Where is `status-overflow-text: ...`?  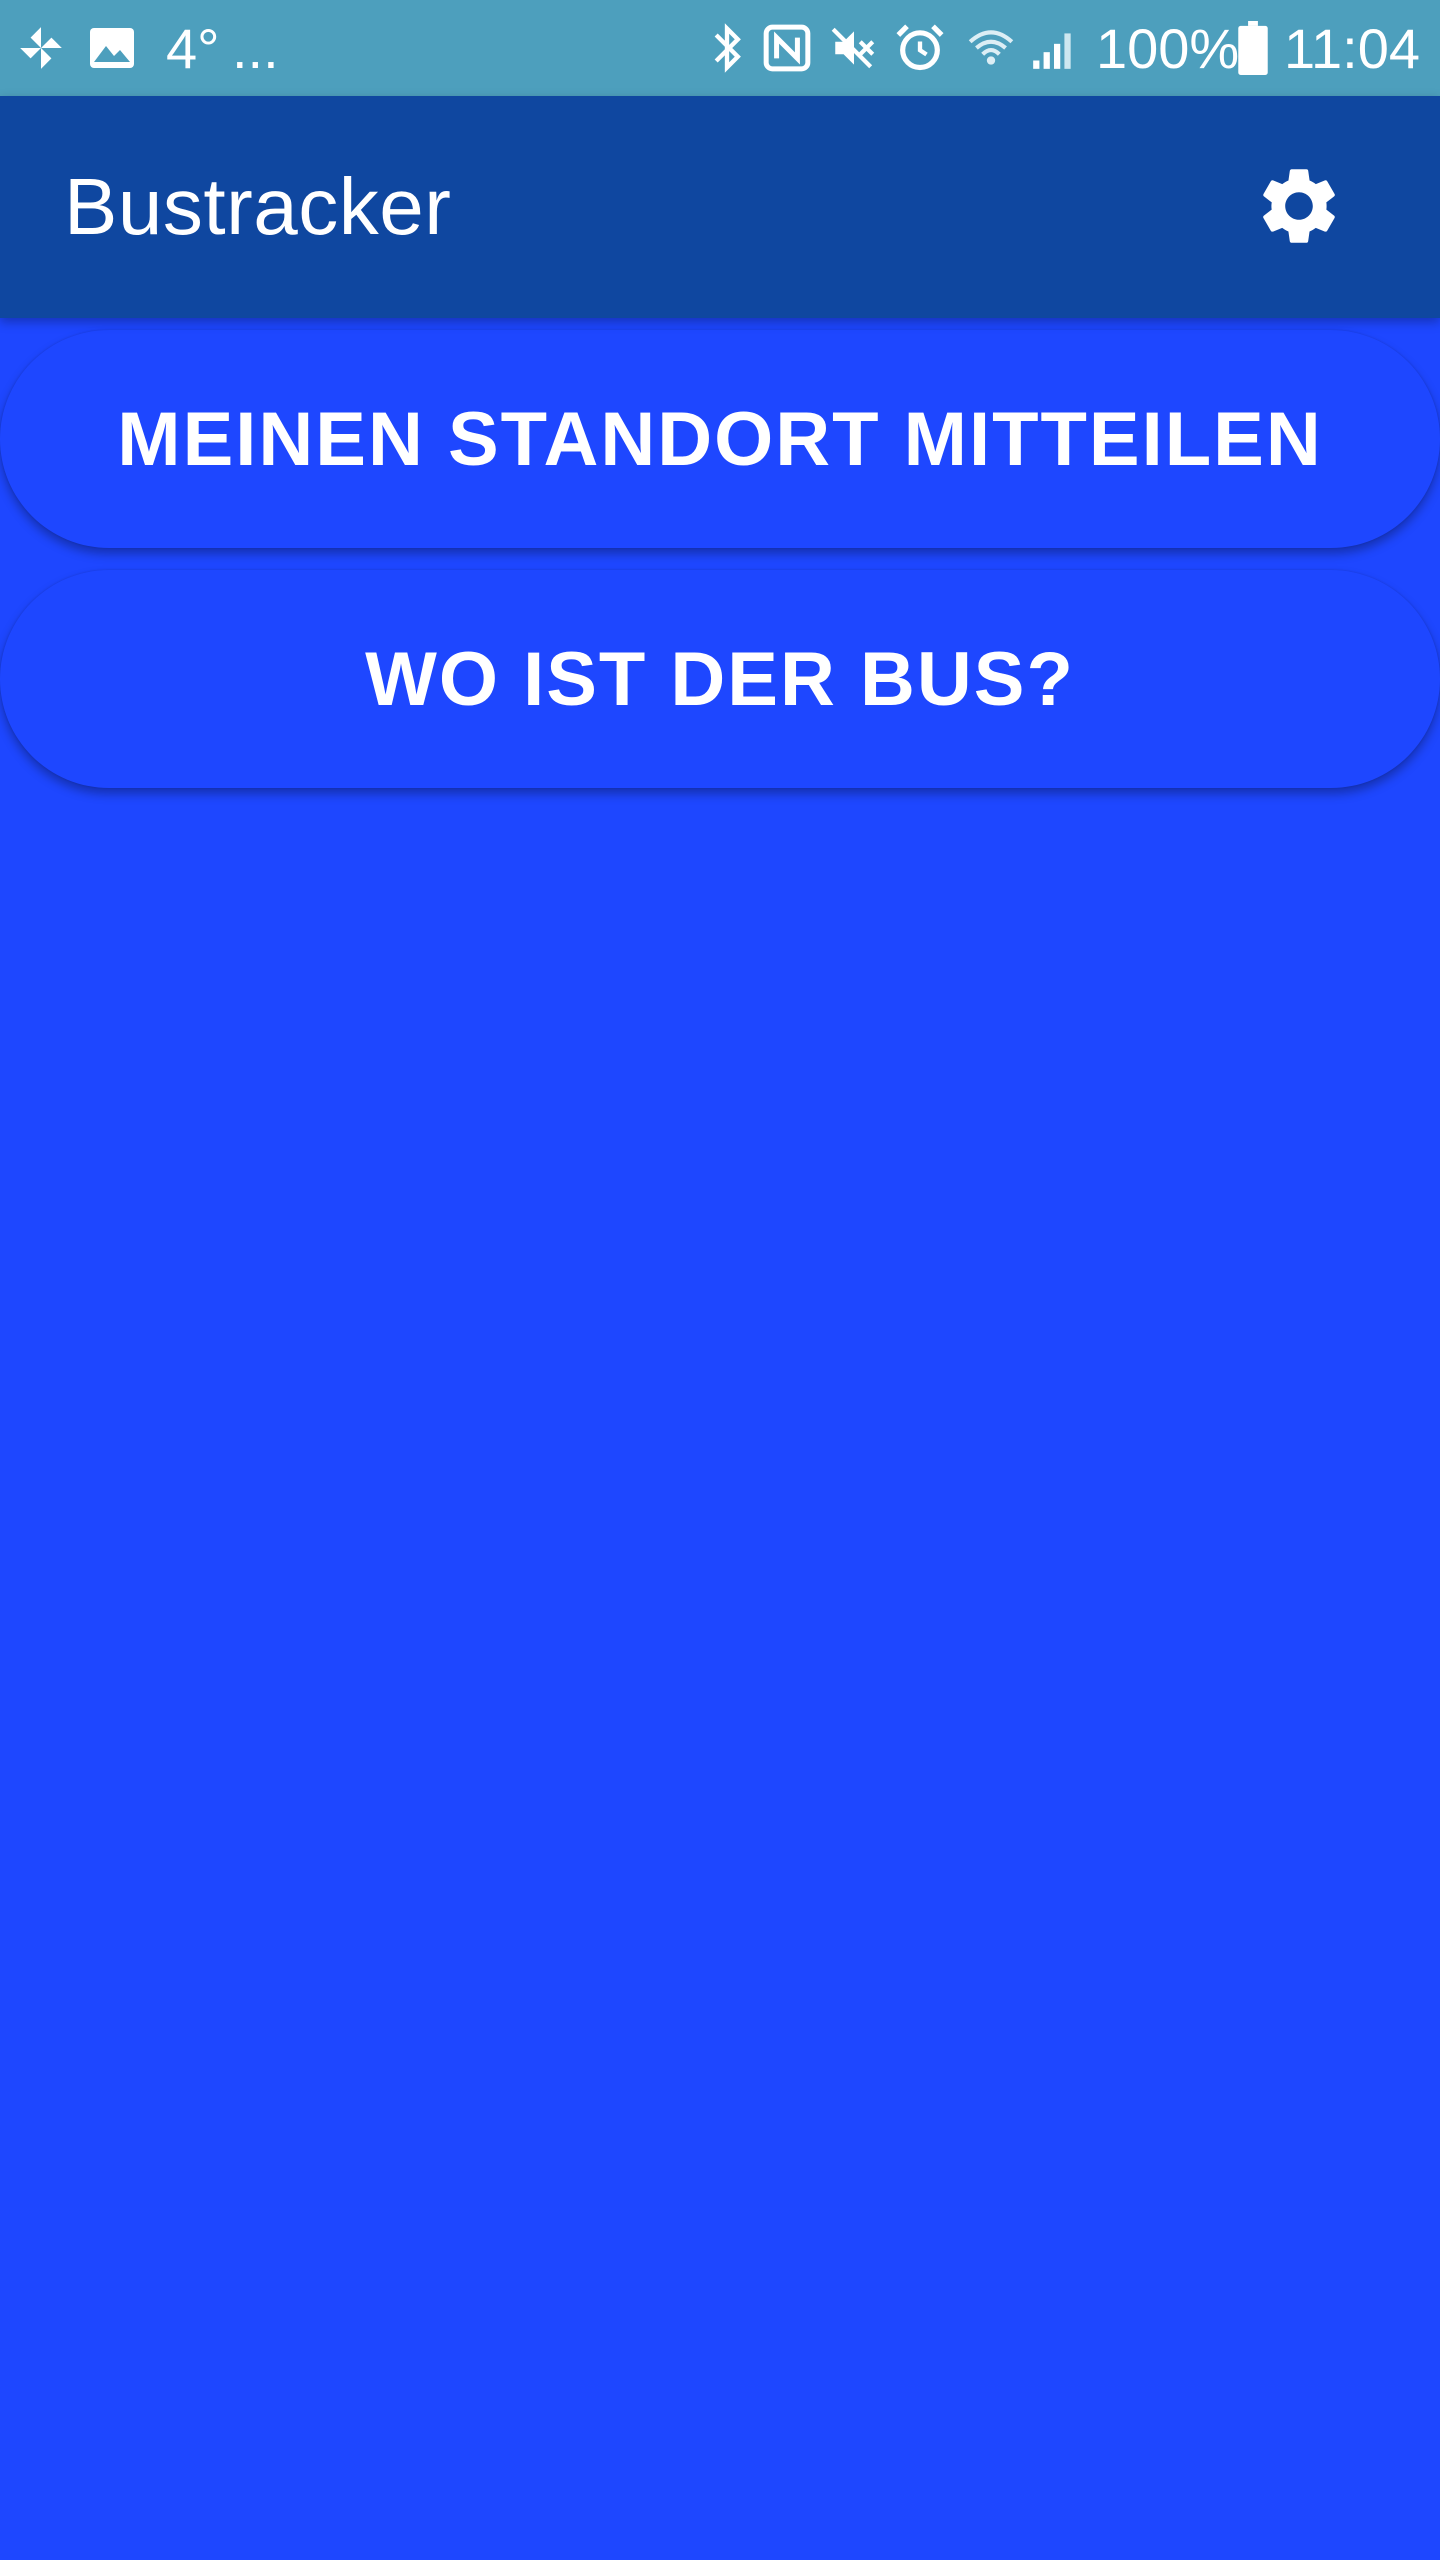
status-overflow-text: ... is located at coordinates (255, 48).